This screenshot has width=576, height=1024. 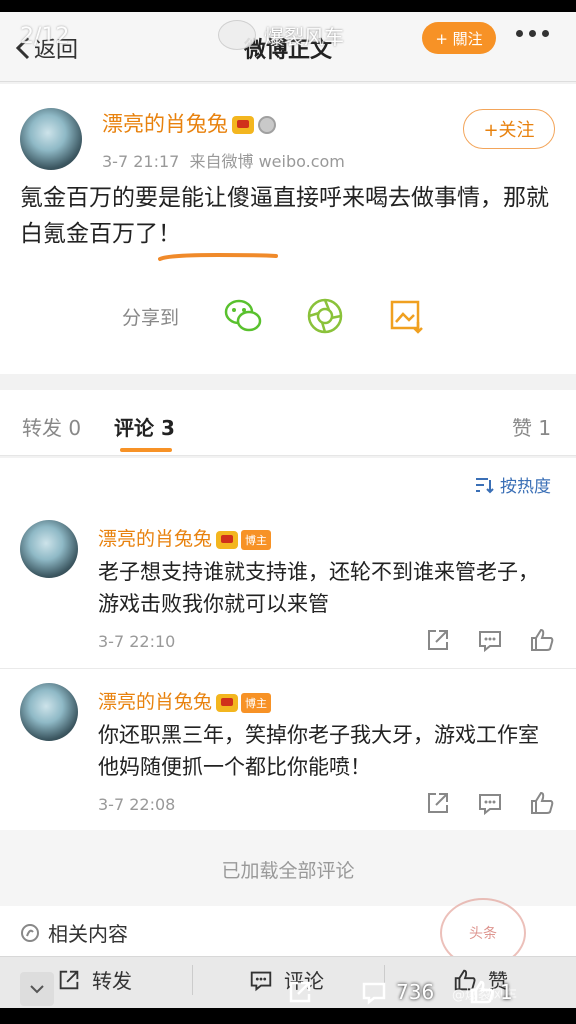 I want to click on divider, so click(x=192, y=980).